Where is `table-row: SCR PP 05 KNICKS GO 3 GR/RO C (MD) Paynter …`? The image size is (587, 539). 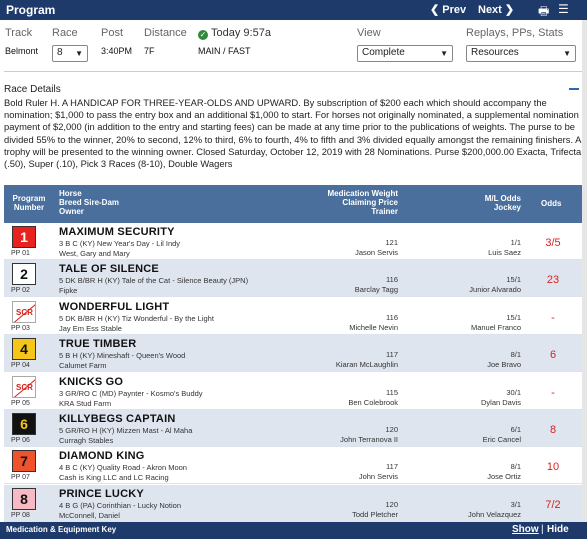 table-row: SCR PP 05 KNICKS GO 3 GR/RO C (MD) Paynter … is located at coordinates (293, 391).